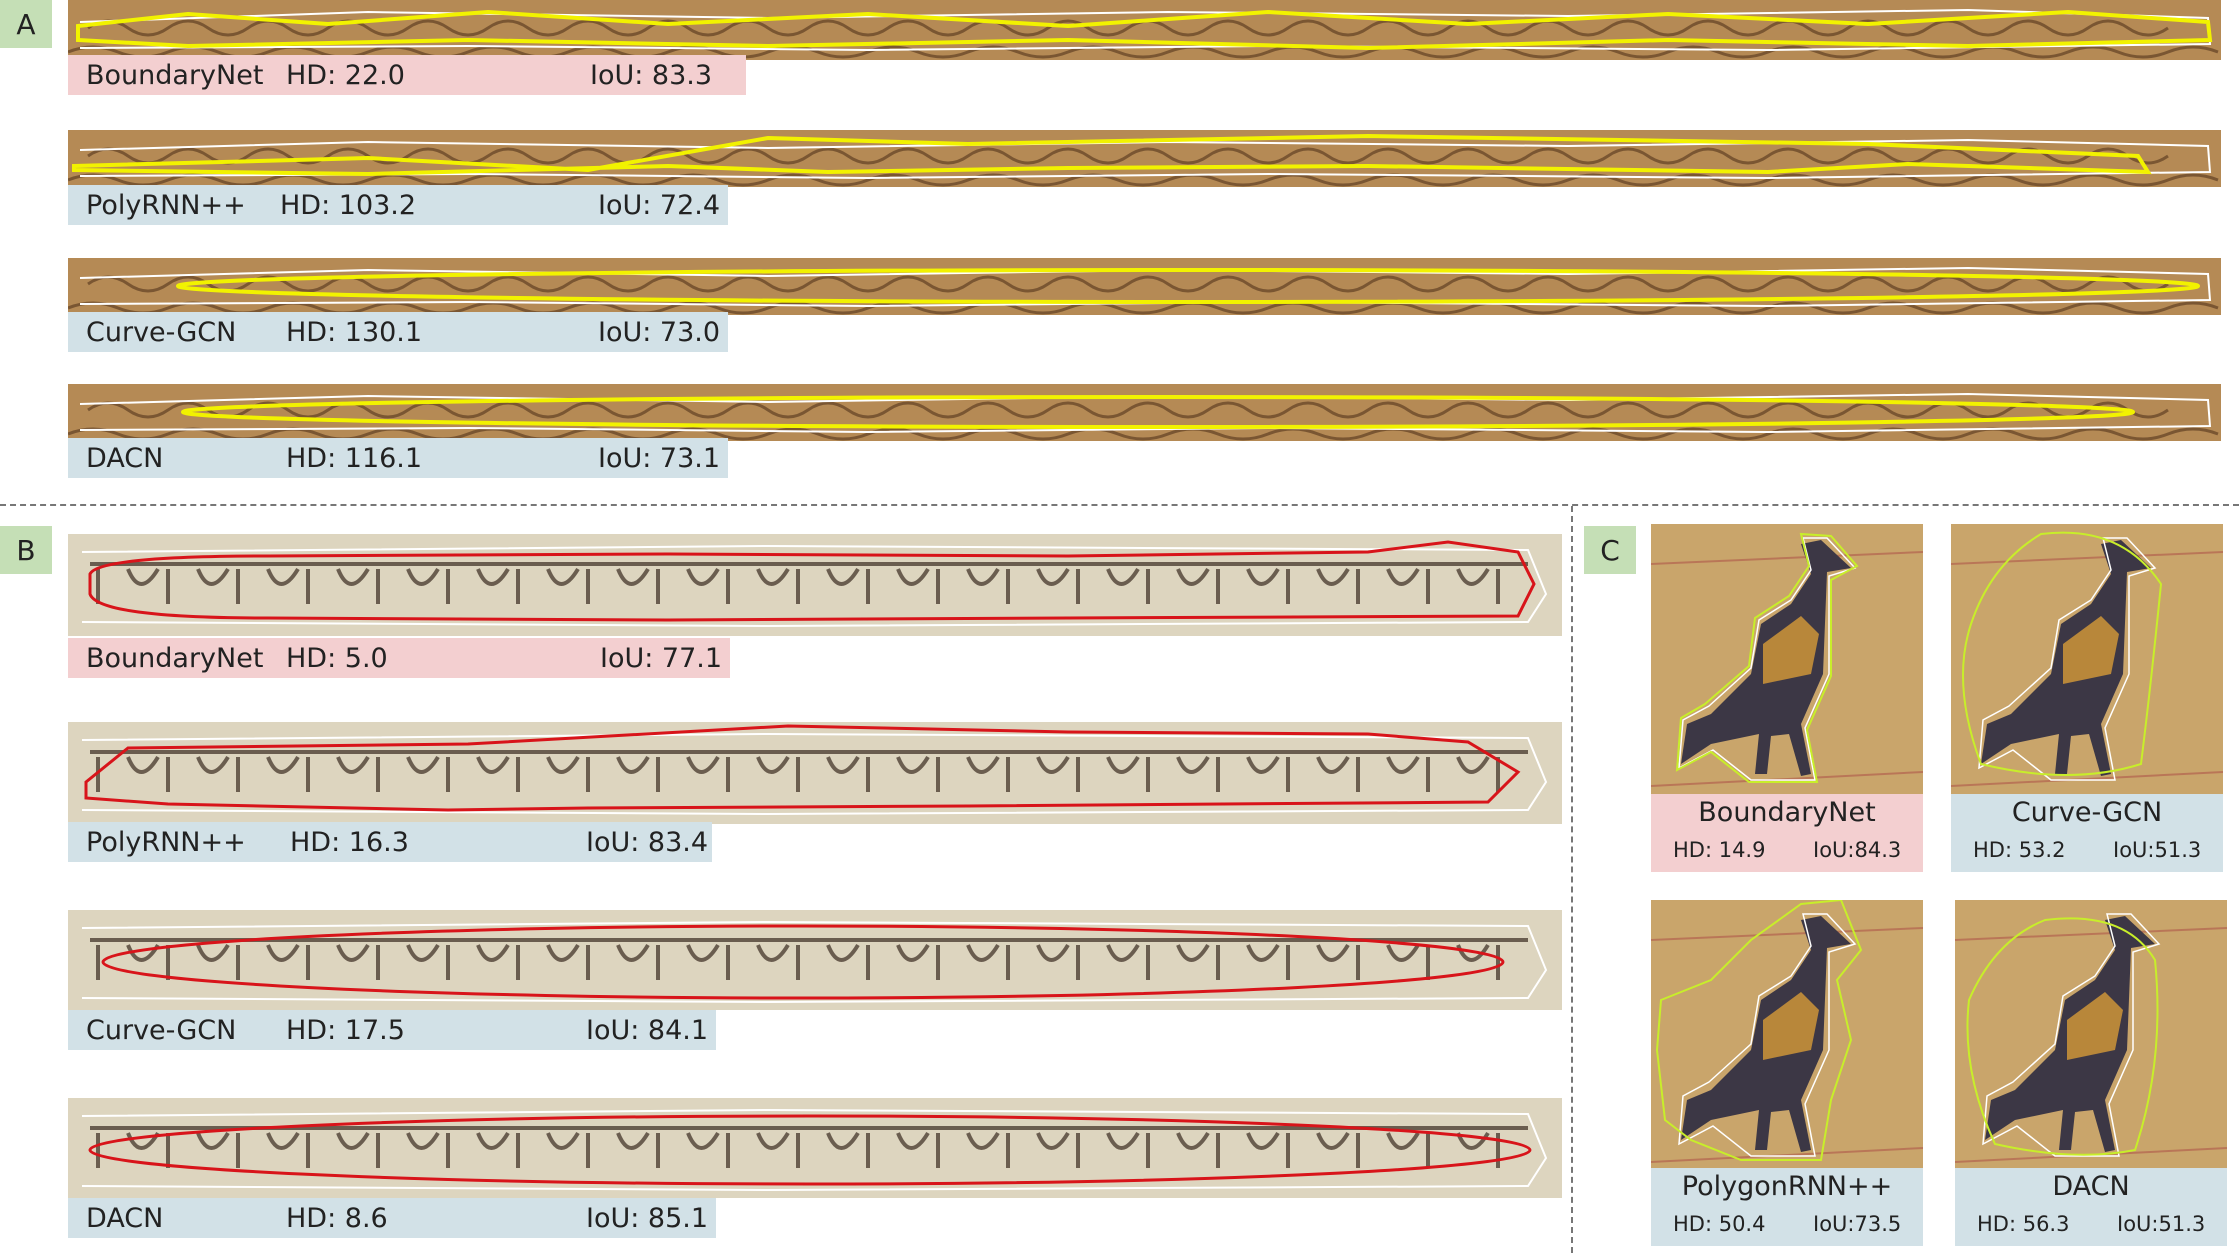  I want to click on panel-a-label-curvegcn: Curve-GCN HD: 130.1 IoU: 73.0, so click(398, 332).